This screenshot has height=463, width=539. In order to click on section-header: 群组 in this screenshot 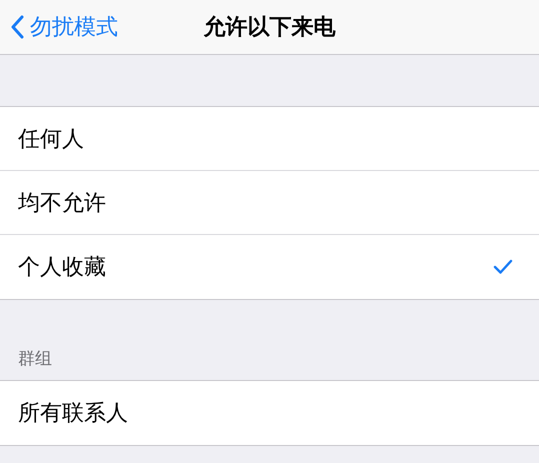, I will do `click(35, 359)`.